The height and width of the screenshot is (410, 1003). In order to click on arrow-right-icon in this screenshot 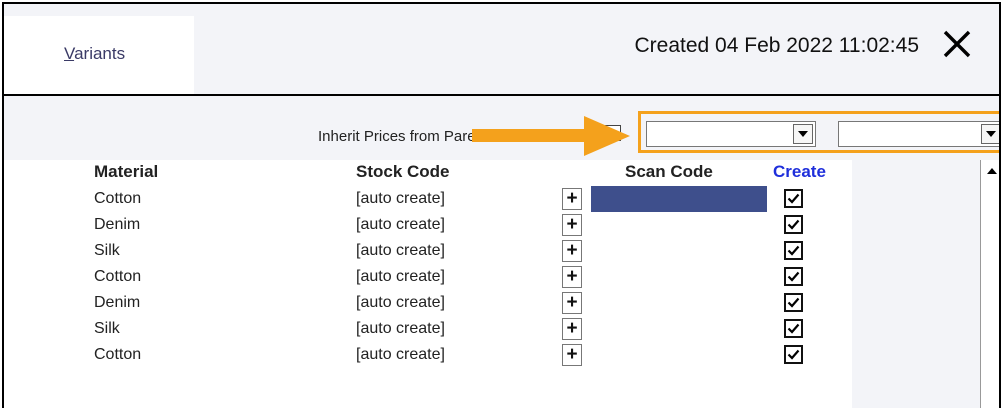, I will do `click(551, 136)`.